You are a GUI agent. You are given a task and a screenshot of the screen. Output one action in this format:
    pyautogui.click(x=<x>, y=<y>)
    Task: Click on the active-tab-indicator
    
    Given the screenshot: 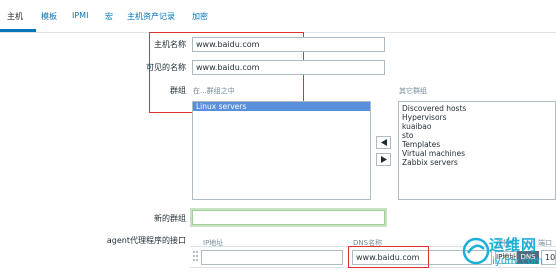 What is the action you would take?
    pyautogui.click(x=18, y=30)
    